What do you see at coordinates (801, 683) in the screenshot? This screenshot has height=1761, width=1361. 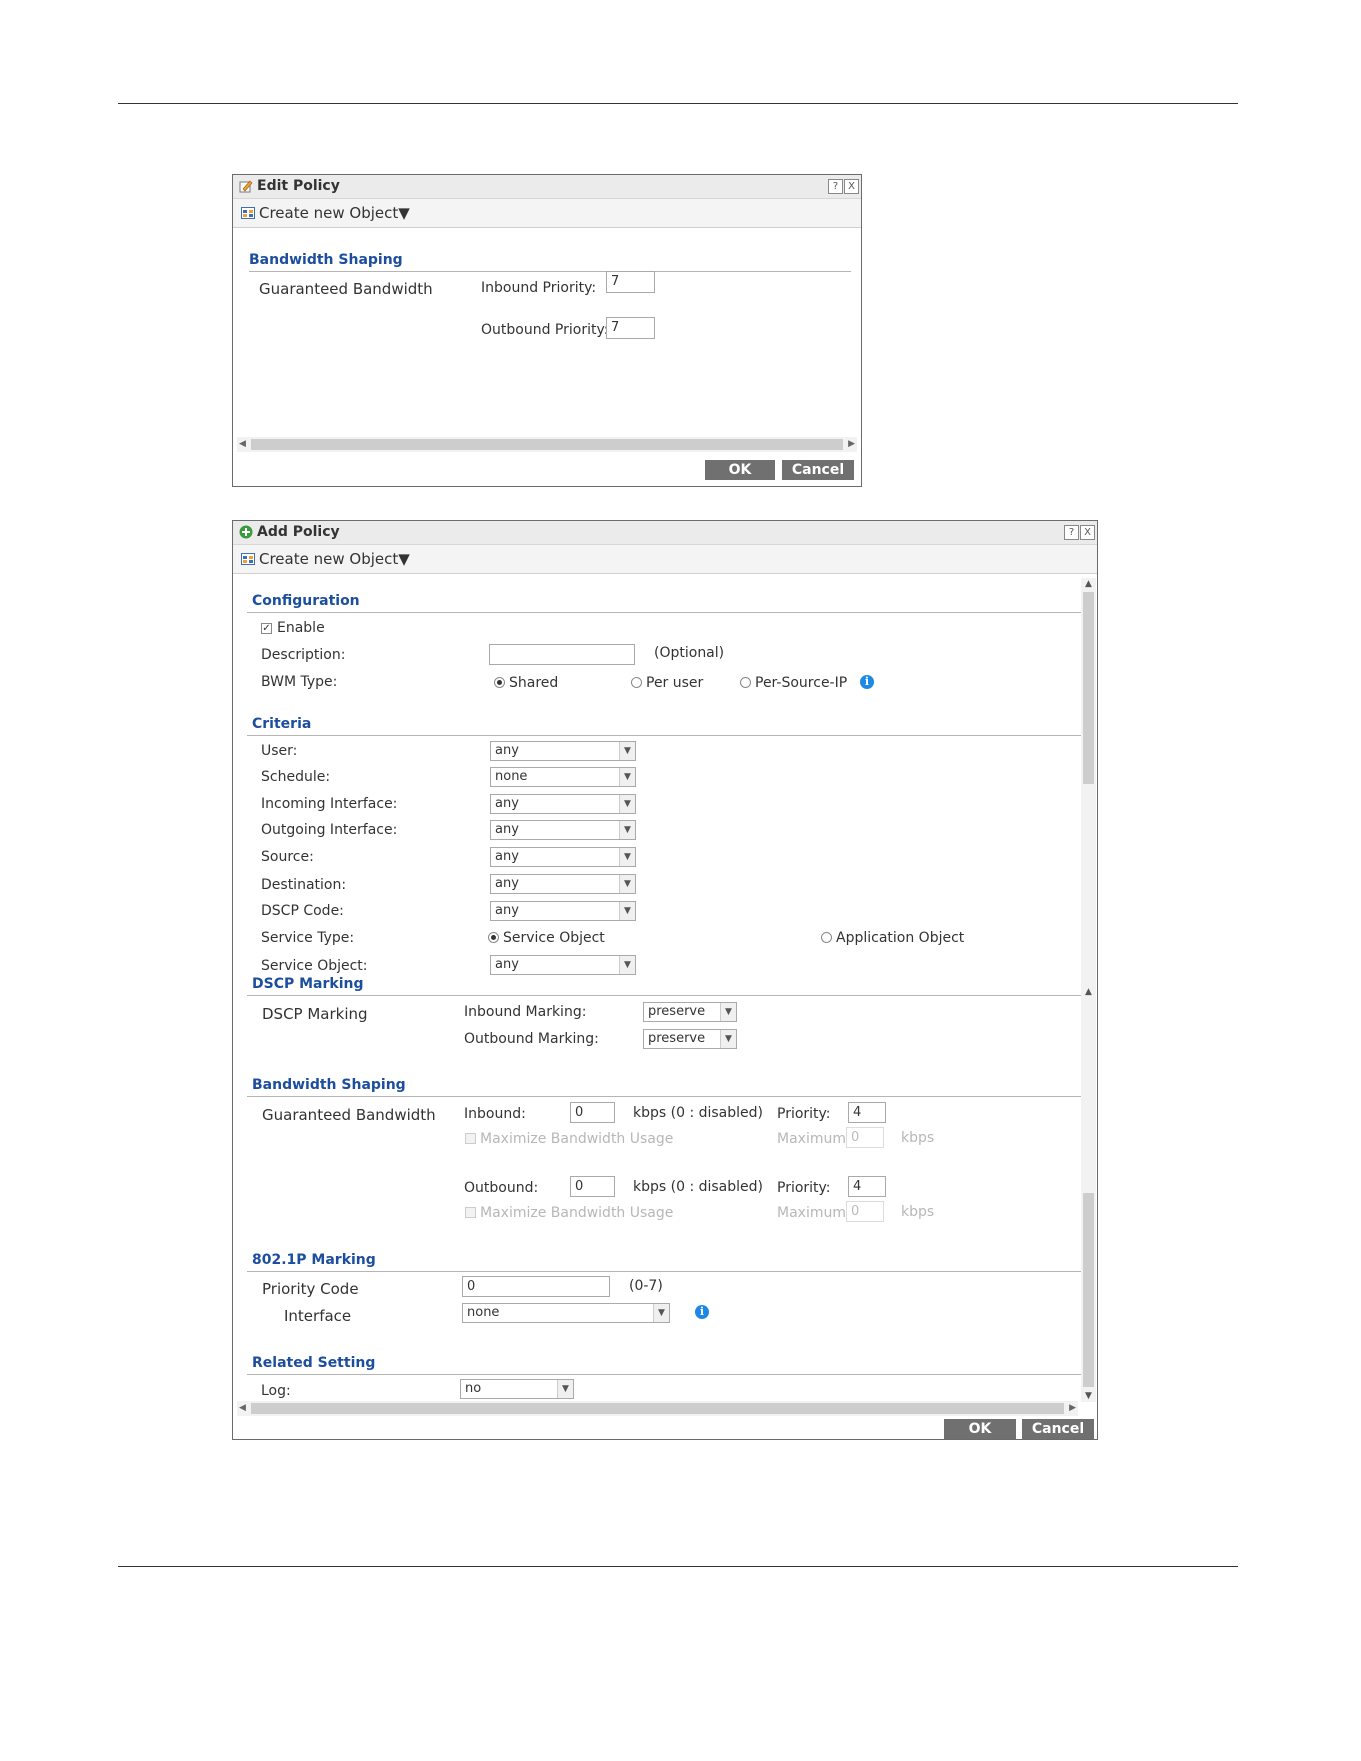 I see `bwm-per-source-ip-label: Per-Source-IP` at bounding box center [801, 683].